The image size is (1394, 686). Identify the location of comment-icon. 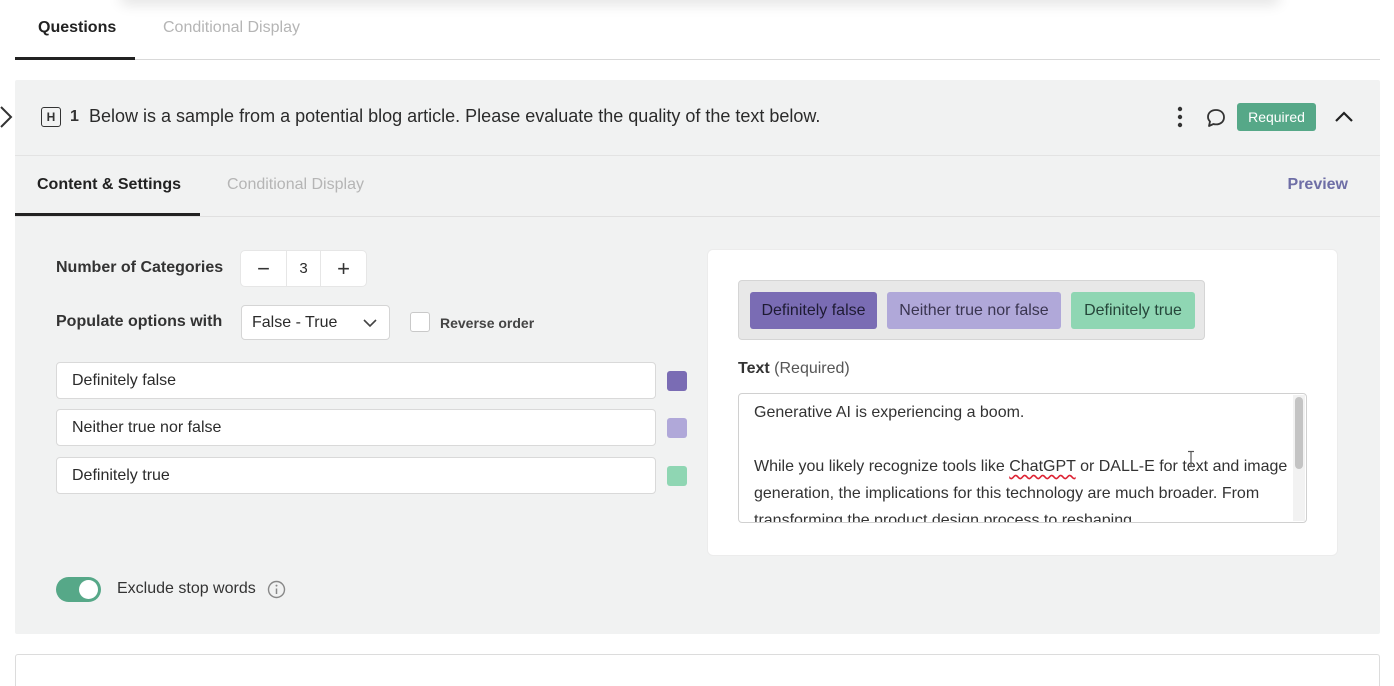
(1216, 118).